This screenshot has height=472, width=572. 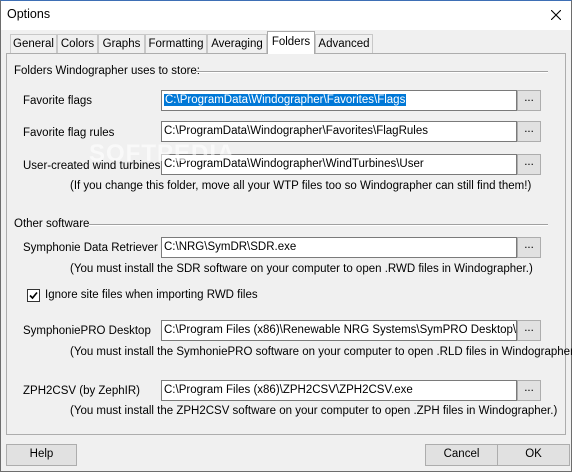 I want to click on help-button: Help, so click(x=41, y=455).